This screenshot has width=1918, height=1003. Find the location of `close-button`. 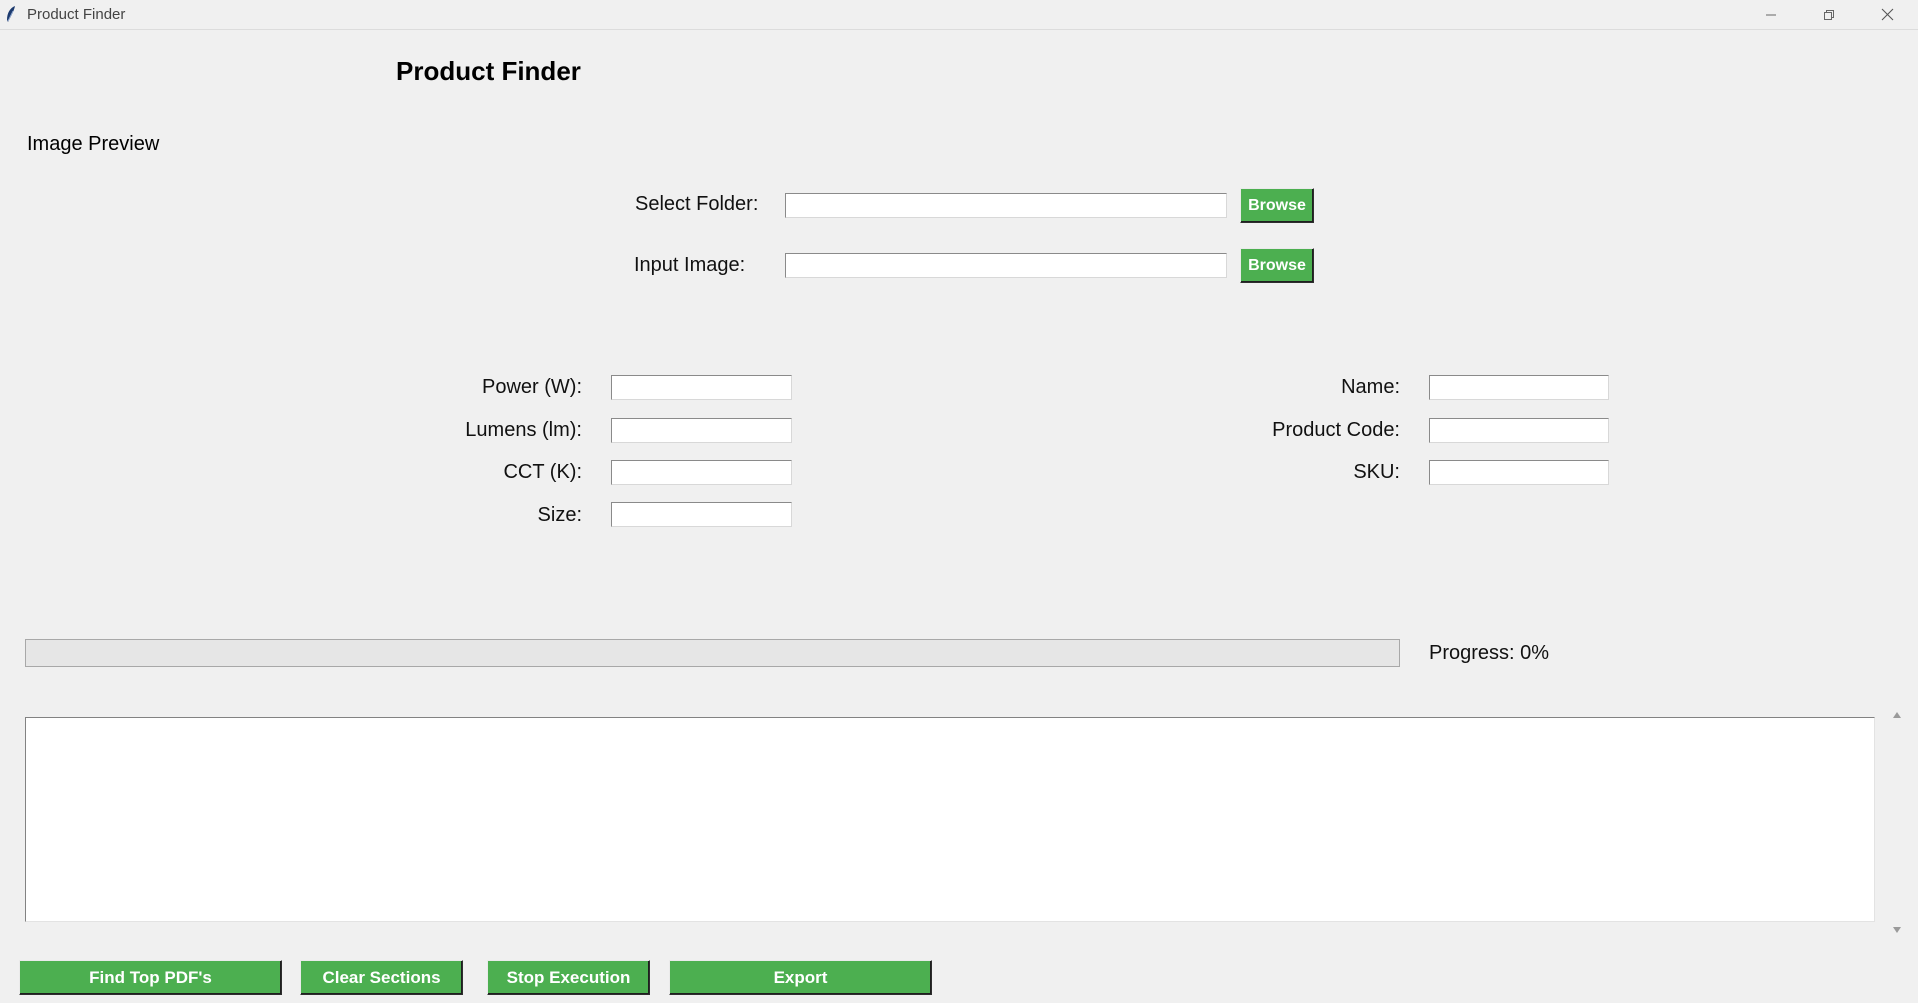

close-button is located at coordinates (1887, 14).